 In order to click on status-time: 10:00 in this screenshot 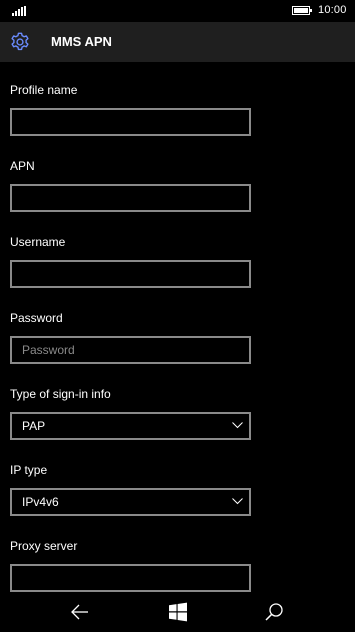, I will do `click(332, 10)`.